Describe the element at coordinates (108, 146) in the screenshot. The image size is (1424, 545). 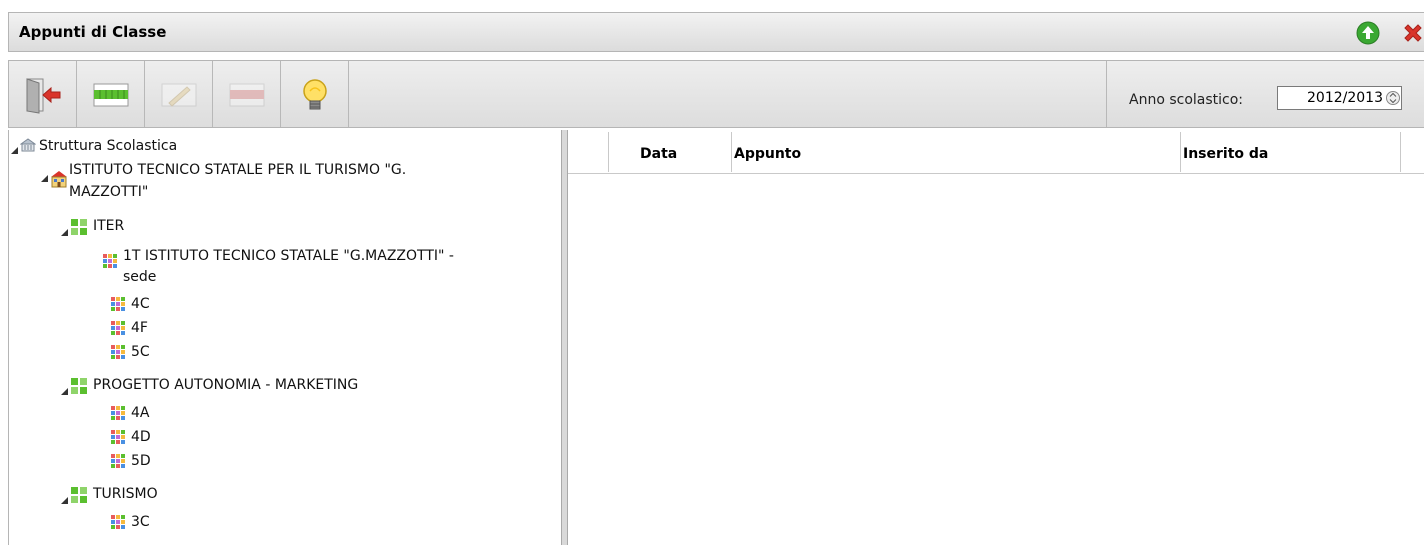
I see `tree-root-label: Struttura Scolastica` at that location.